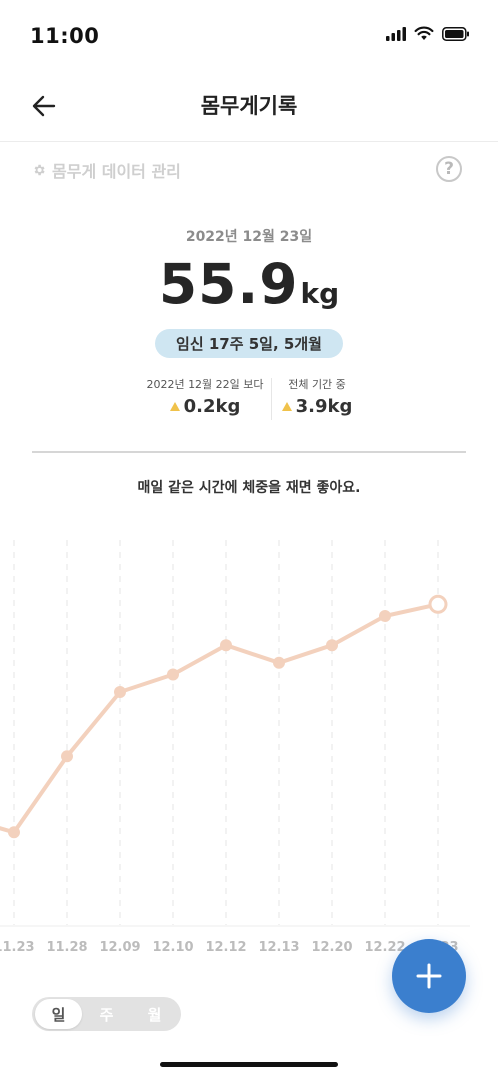 Image resolution: width=498 pixels, height=1080 pixels. What do you see at coordinates (225, 947) in the screenshot?
I see `x-tick-label: 12.12` at bounding box center [225, 947].